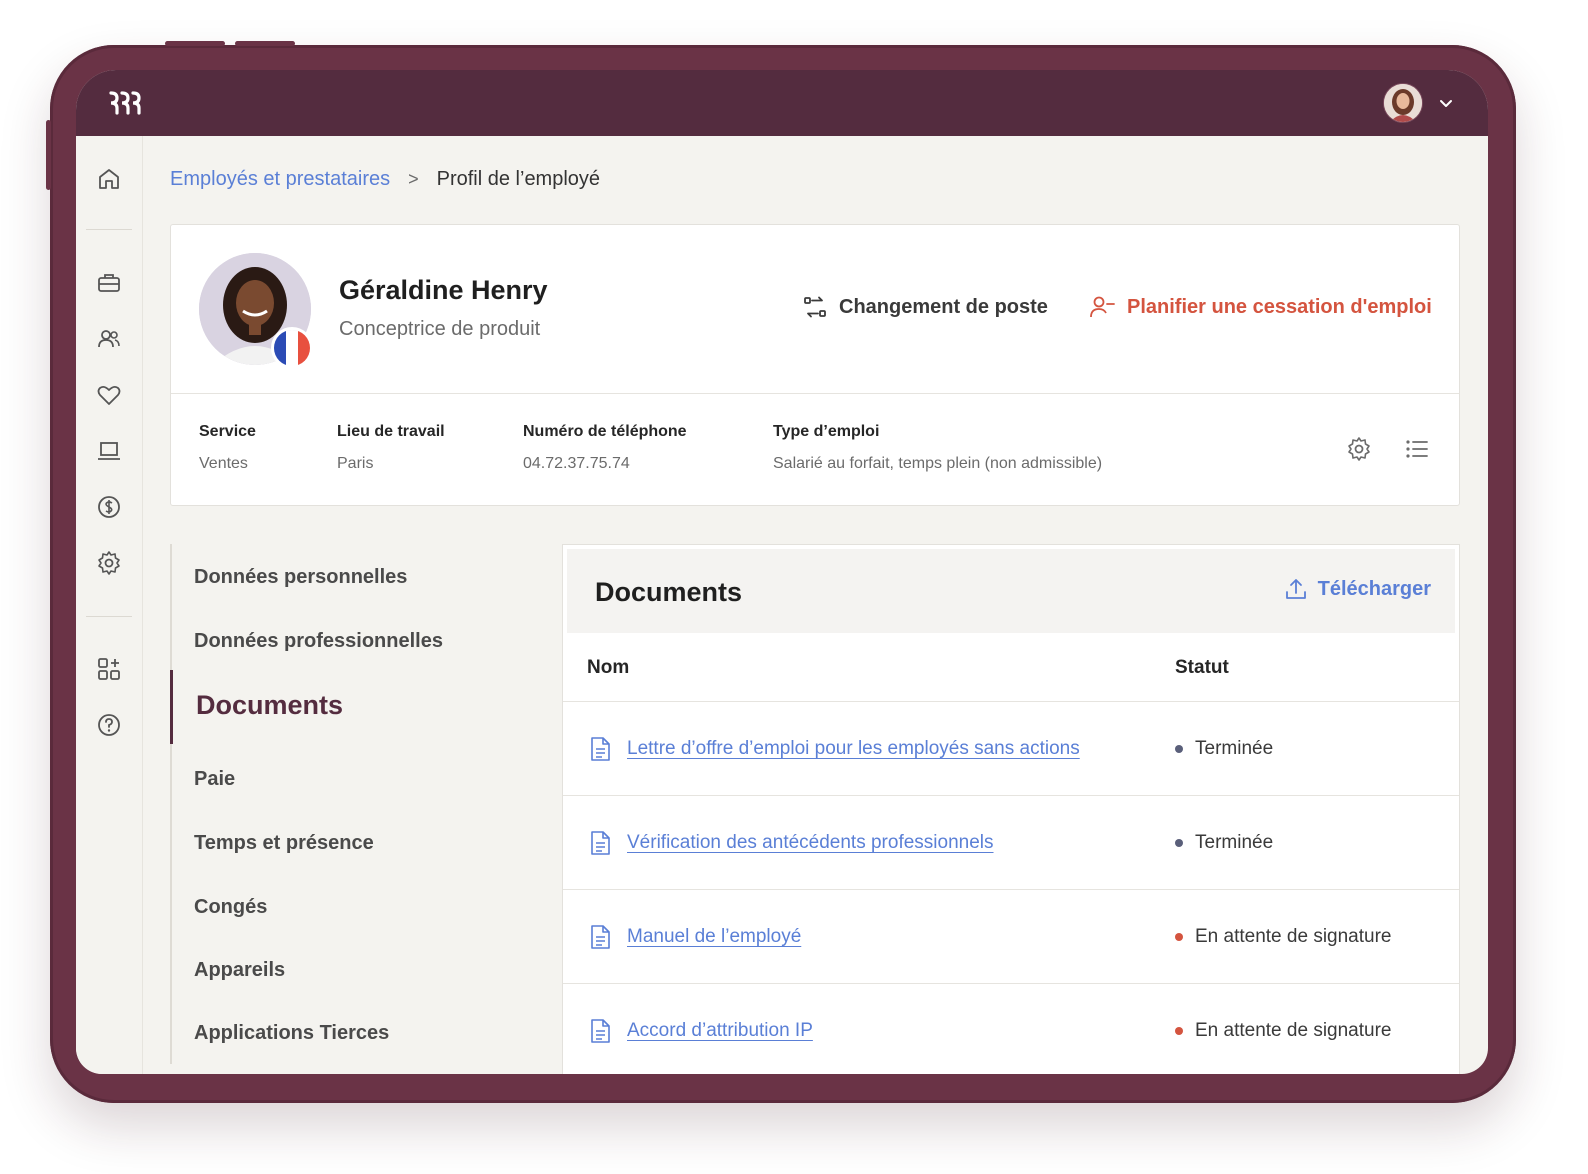 The height and width of the screenshot is (1174, 1588). Describe the element at coordinates (669, 592) in the screenshot. I see `documents-title: Documents` at that location.